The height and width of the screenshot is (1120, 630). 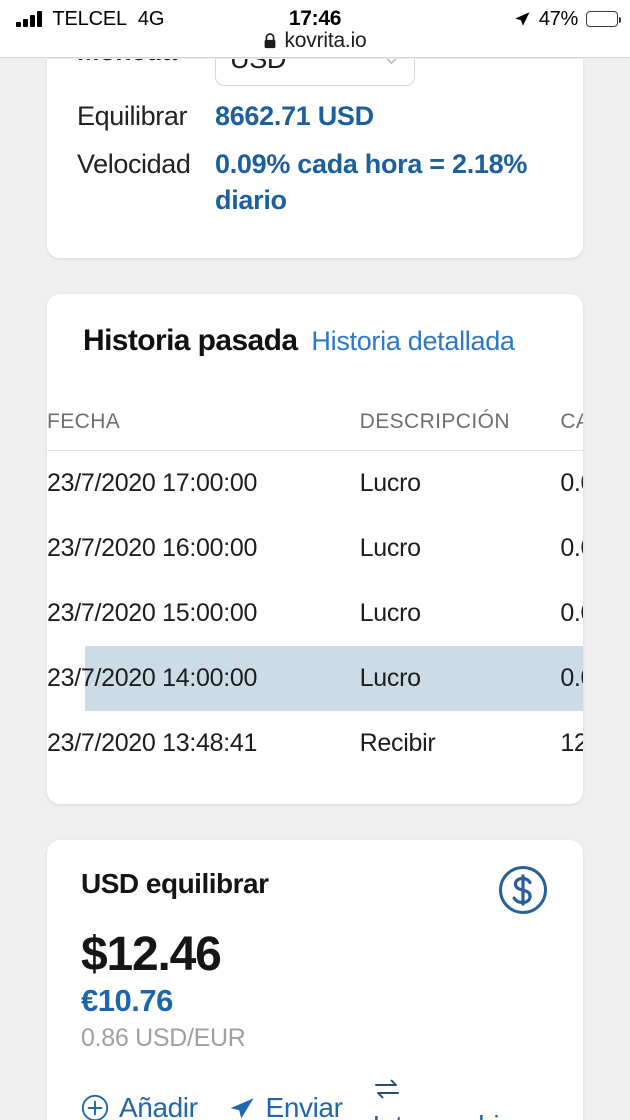 I want to click on balance-exchange-rate: 0.86 USD/EUR, so click(x=163, y=1037).